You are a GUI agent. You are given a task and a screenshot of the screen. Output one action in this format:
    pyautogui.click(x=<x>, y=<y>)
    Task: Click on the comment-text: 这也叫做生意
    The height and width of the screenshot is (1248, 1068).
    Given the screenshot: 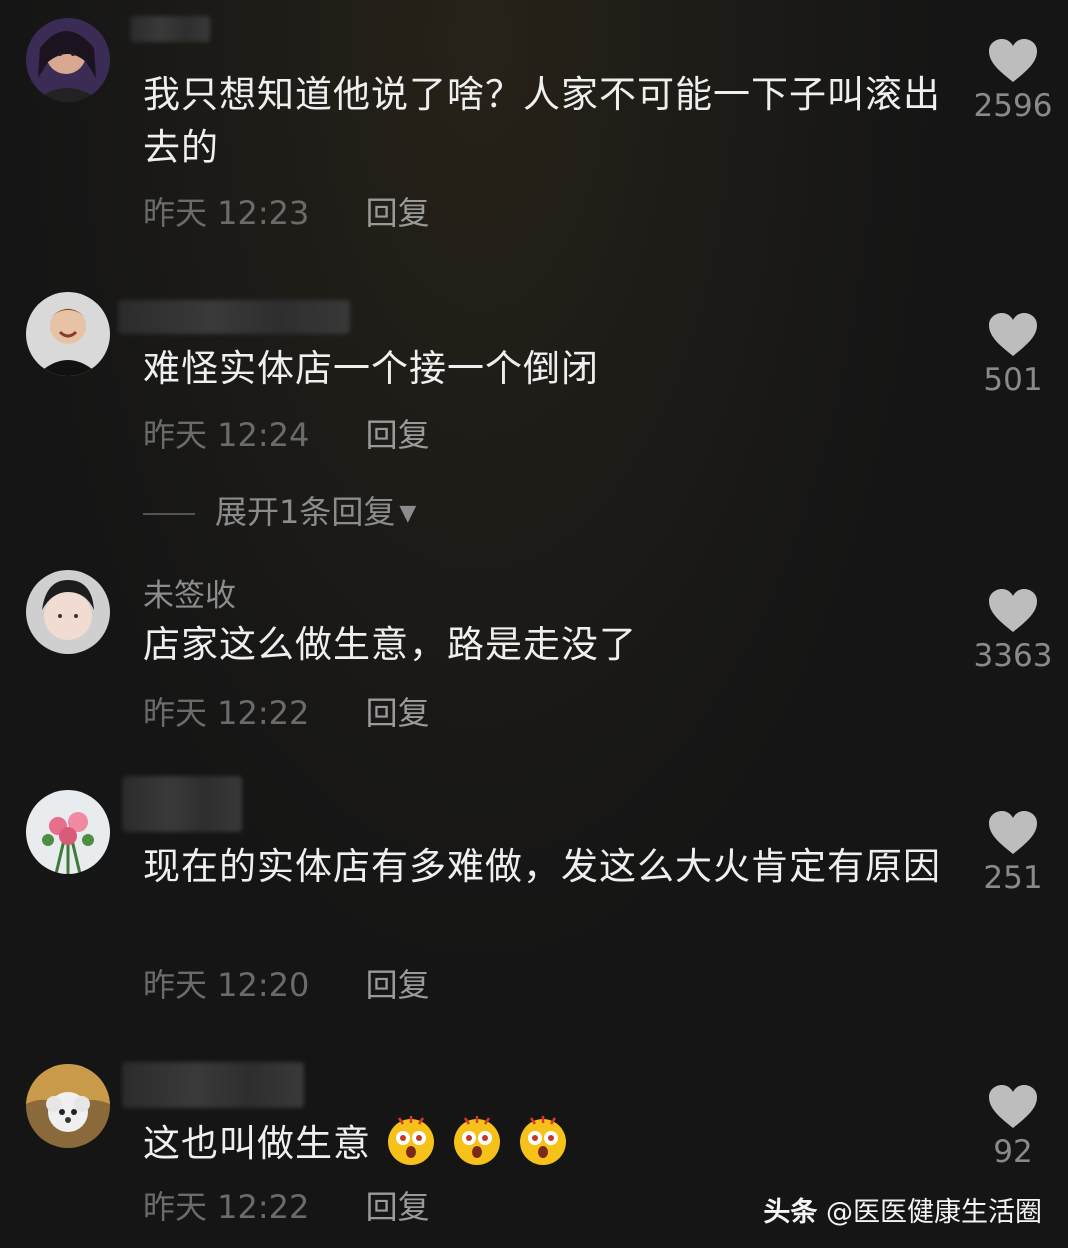 What is the action you would take?
    pyautogui.click(x=543, y=1142)
    